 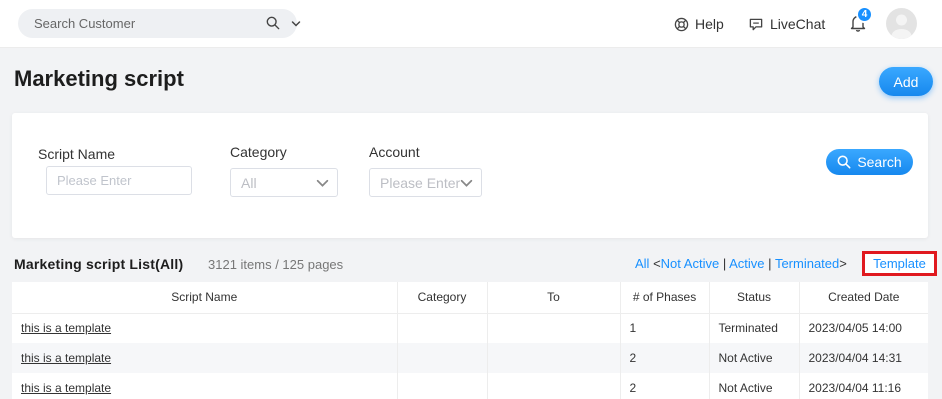 I want to click on account-select: Please Enter, so click(x=425, y=182).